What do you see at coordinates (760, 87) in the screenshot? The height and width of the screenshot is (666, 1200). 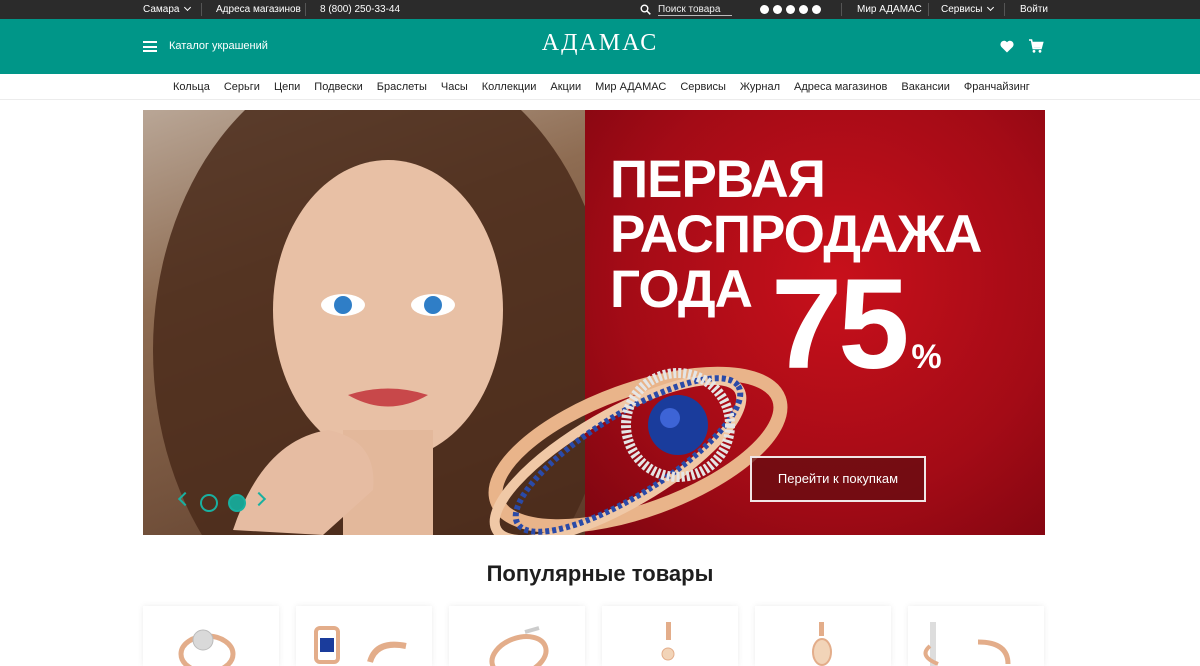 I see `nav-item-journal: Журнал` at bounding box center [760, 87].